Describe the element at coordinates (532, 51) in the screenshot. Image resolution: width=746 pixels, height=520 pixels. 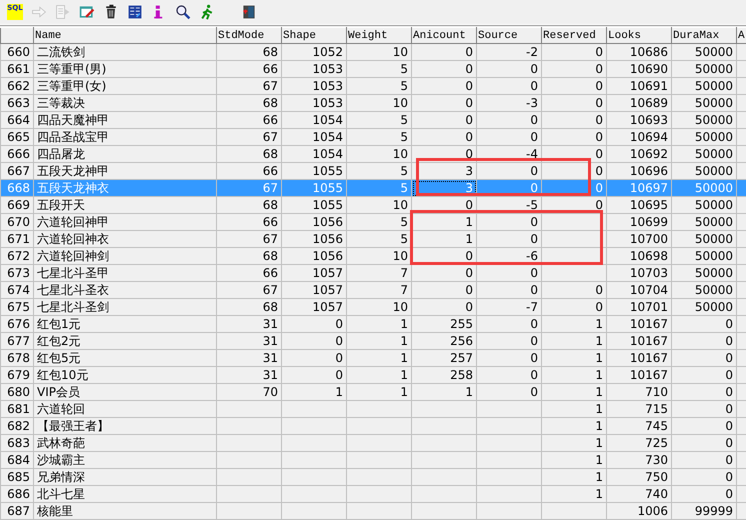
I see `table-cell: -2` at that location.